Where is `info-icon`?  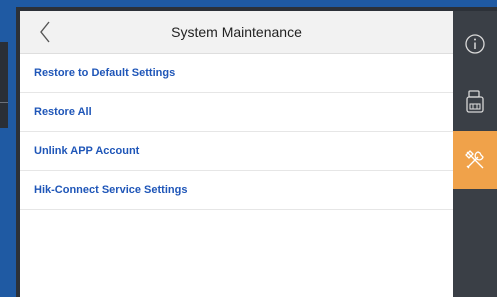 info-icon is located at coordinates (475, 44).